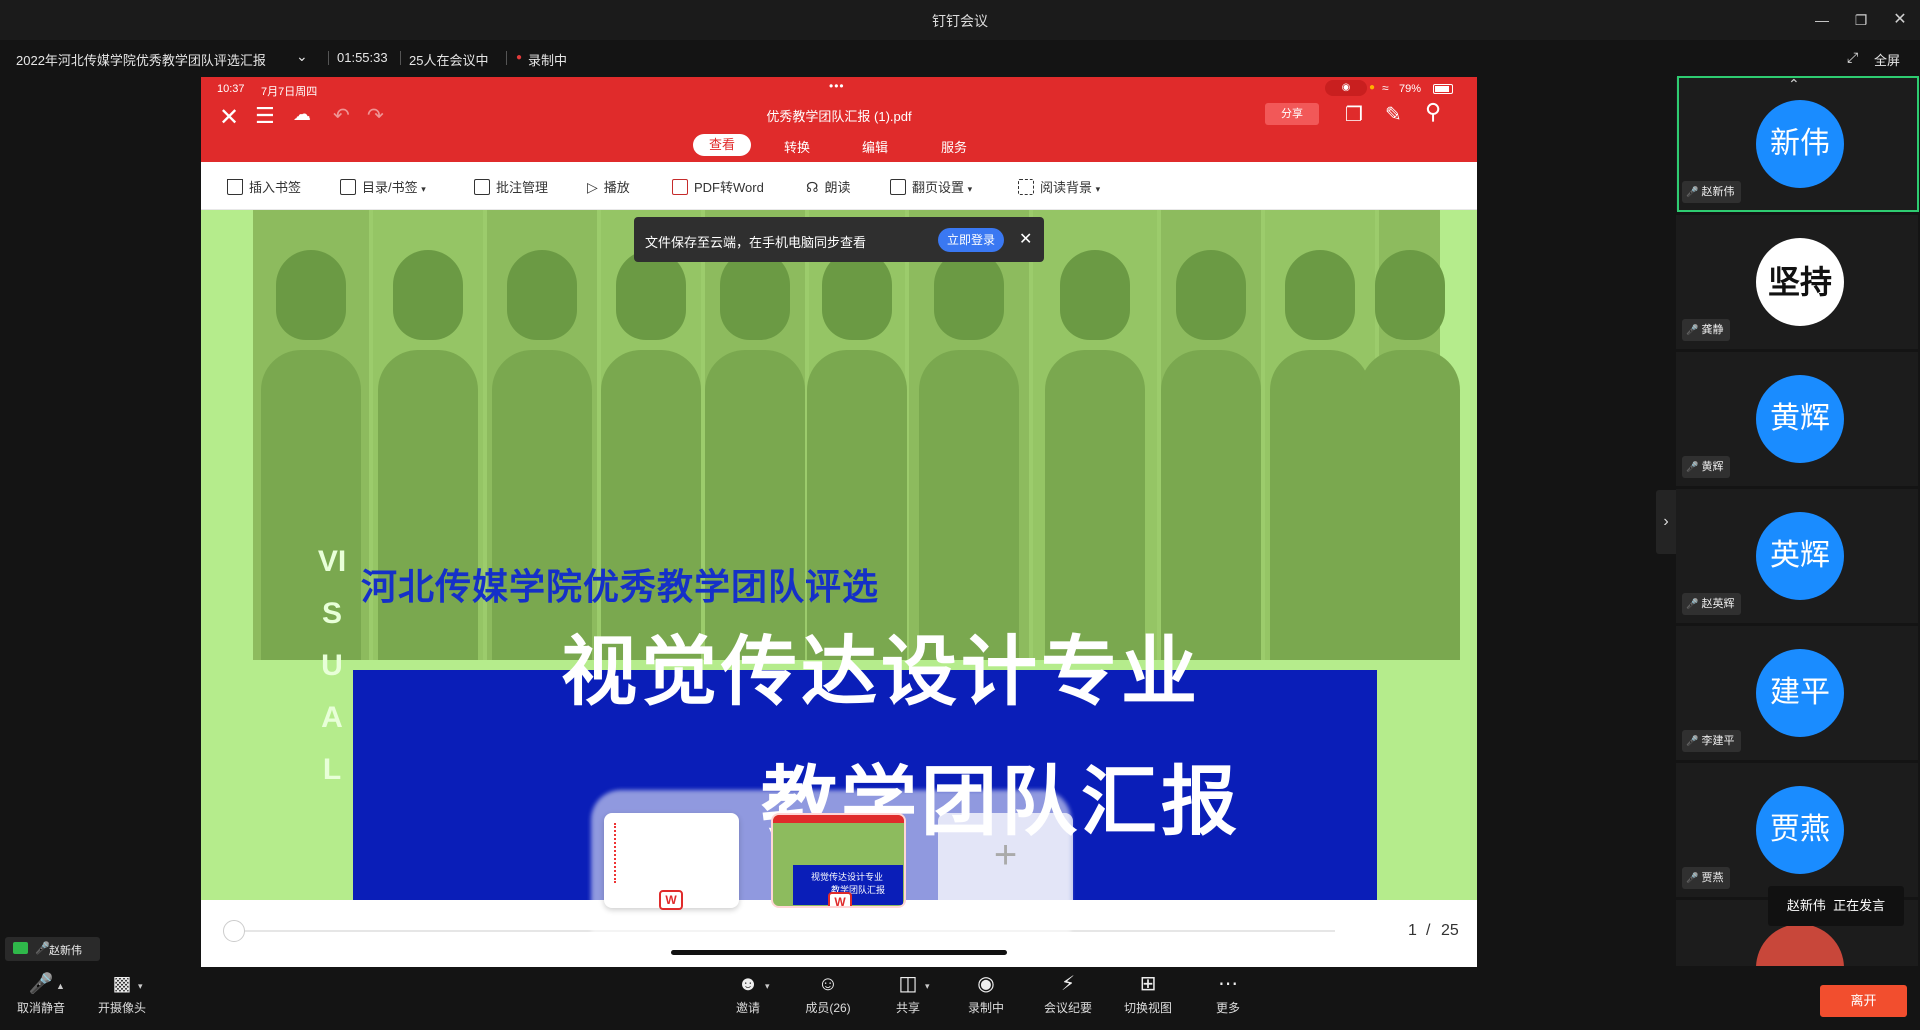  What do you see at coordinates (1800, 556) in the screenshot?
I see `avatar: 英辉` at bounding box center [1800, 556].